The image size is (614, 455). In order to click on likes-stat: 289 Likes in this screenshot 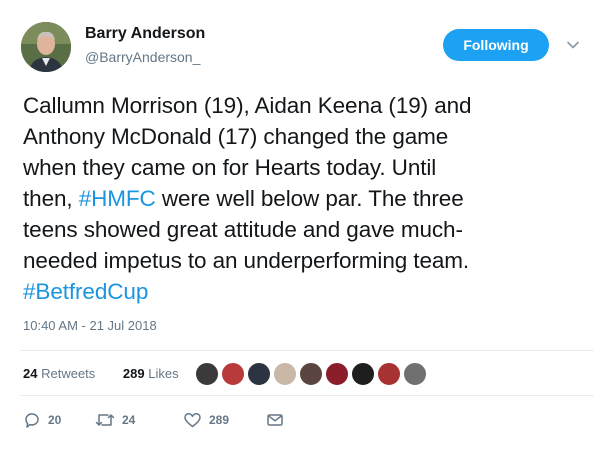, I will do `click(157, 373)`.